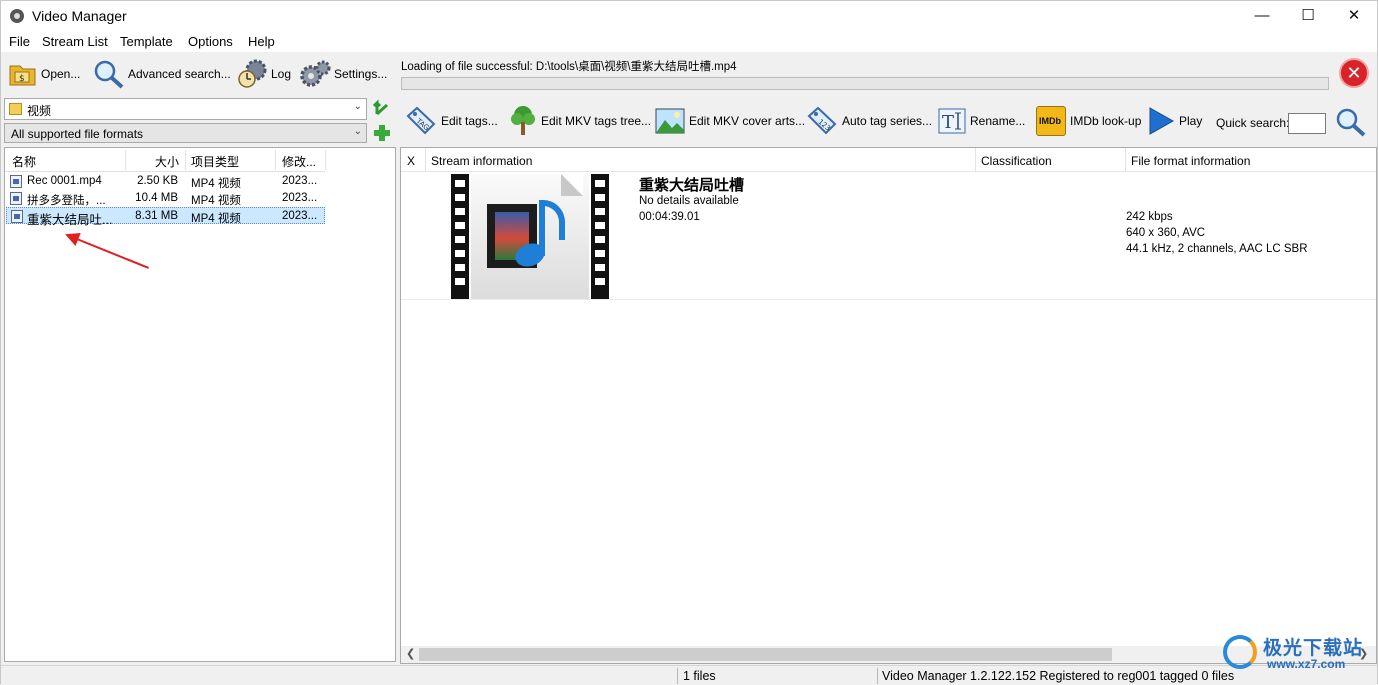  What do you see at coordinates (481, 161) in the screenshot?
I see `col-stream-information: Stream information` at bounding box center [481, 161].